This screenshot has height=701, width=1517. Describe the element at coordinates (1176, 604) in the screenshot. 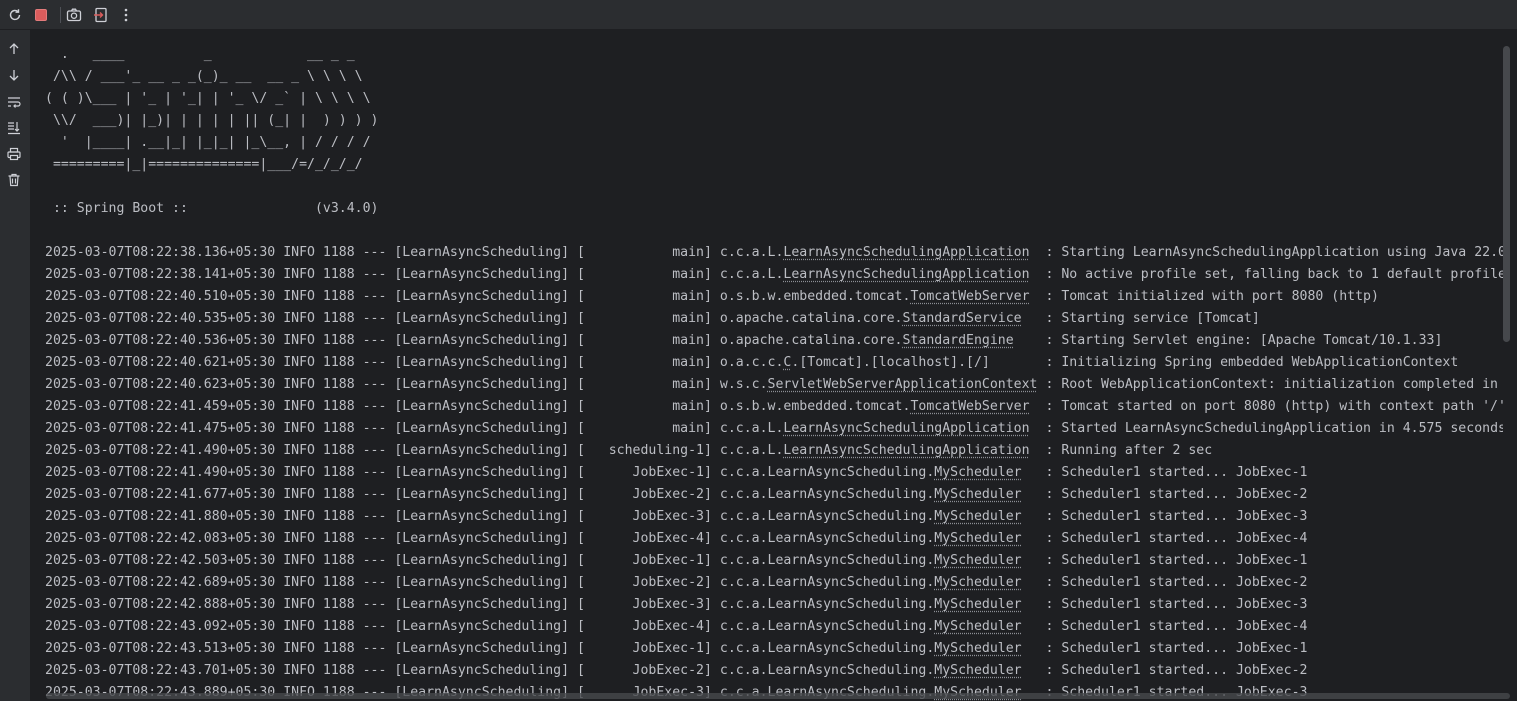

I see `log-message: : Scheduler1 started... JobExec-3` at that location.